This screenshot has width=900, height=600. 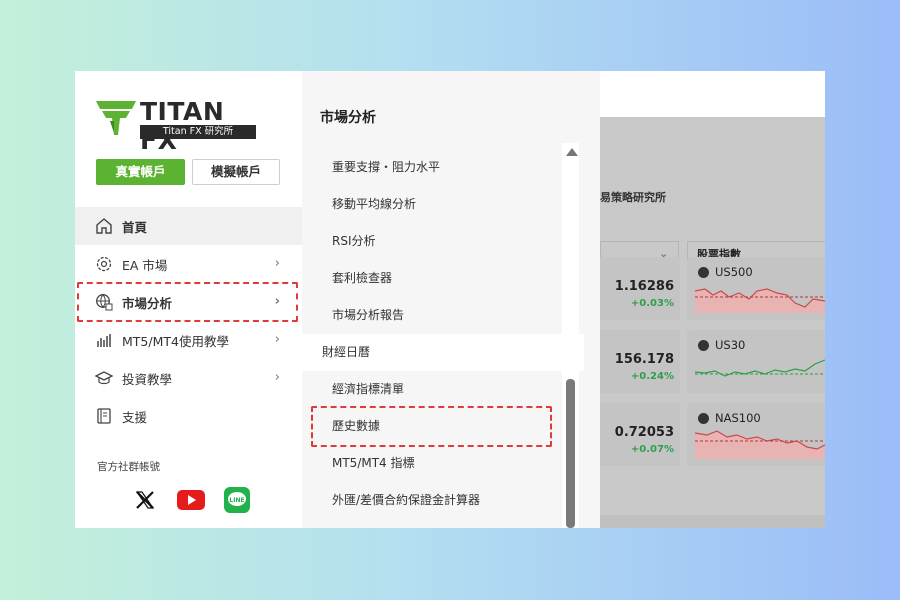 What do you see at coordinates (443, 167) in the screenshot?
I see `submenu-item-support-resistance: 重要支撐・阻力水平` at bounding box center [443, 167].